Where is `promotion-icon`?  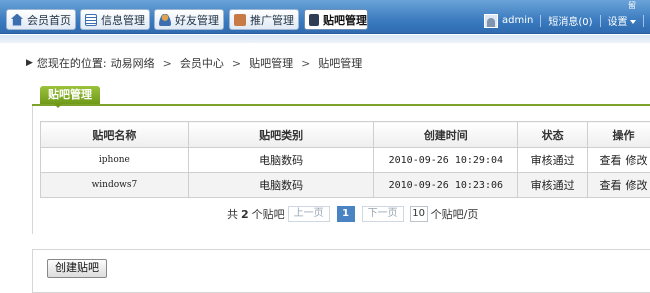 promotion-icon is located at coordinates (240, 19).